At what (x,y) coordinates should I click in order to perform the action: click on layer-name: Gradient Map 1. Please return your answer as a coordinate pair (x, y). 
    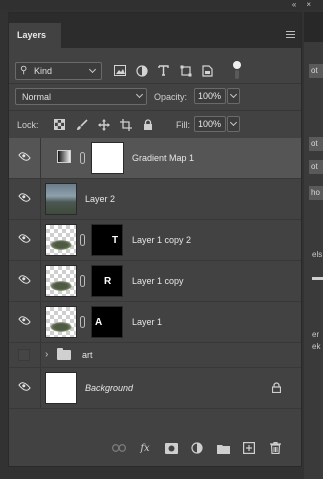
    Looking at the image, I should click on (163, 158).